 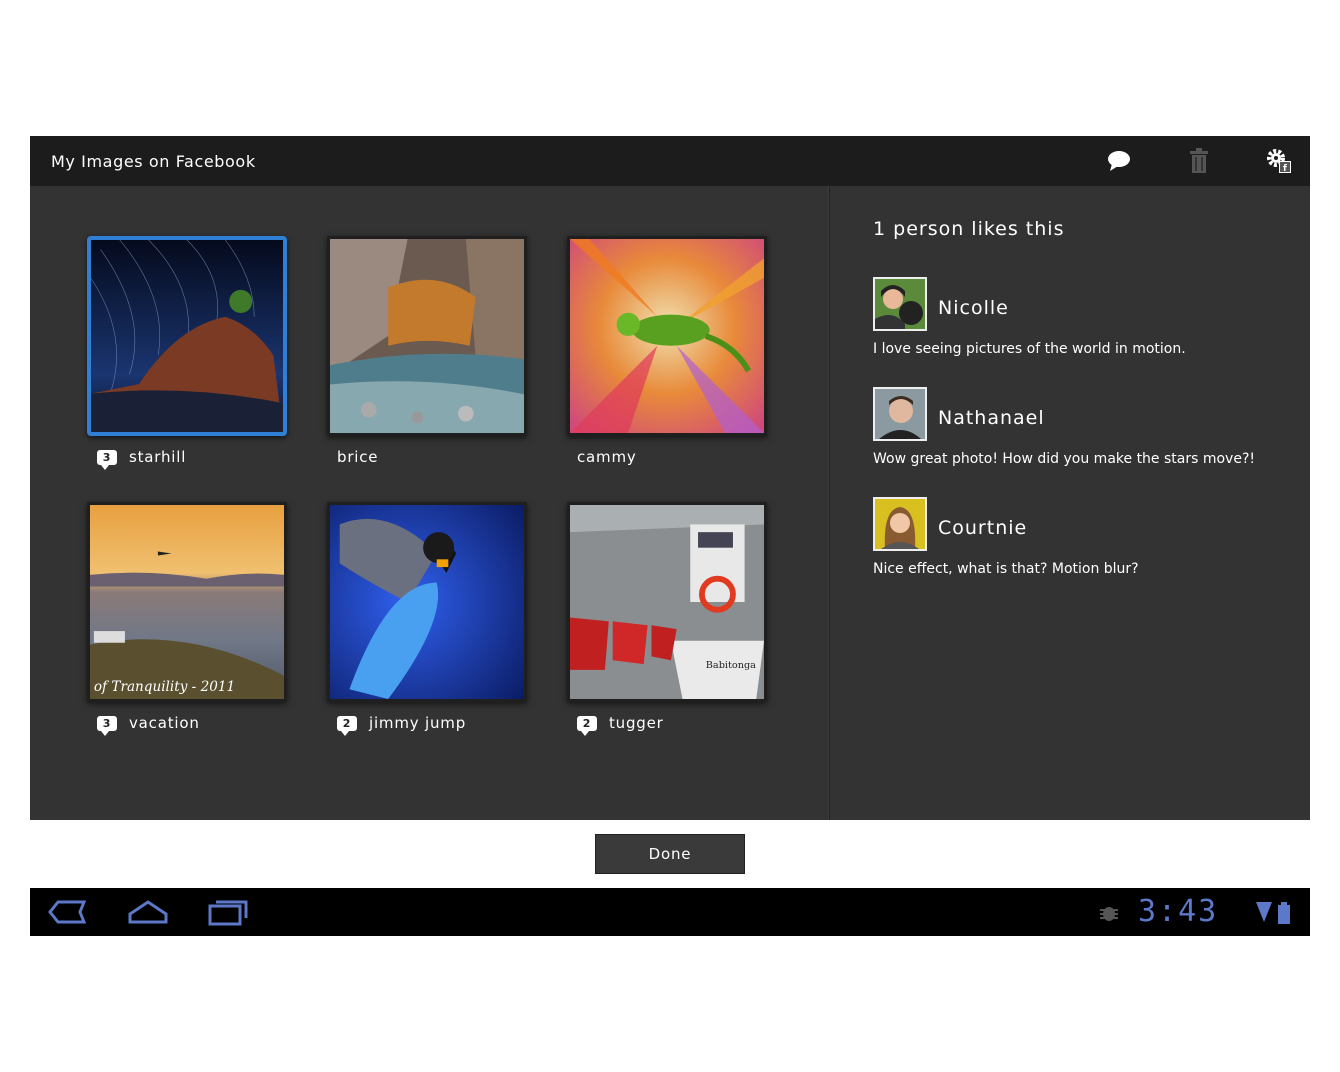 What do you see at coordinates (969, 229) in the screenshot?
I see `likes-count: 1 person likes this` at bounding box center [969, 229].